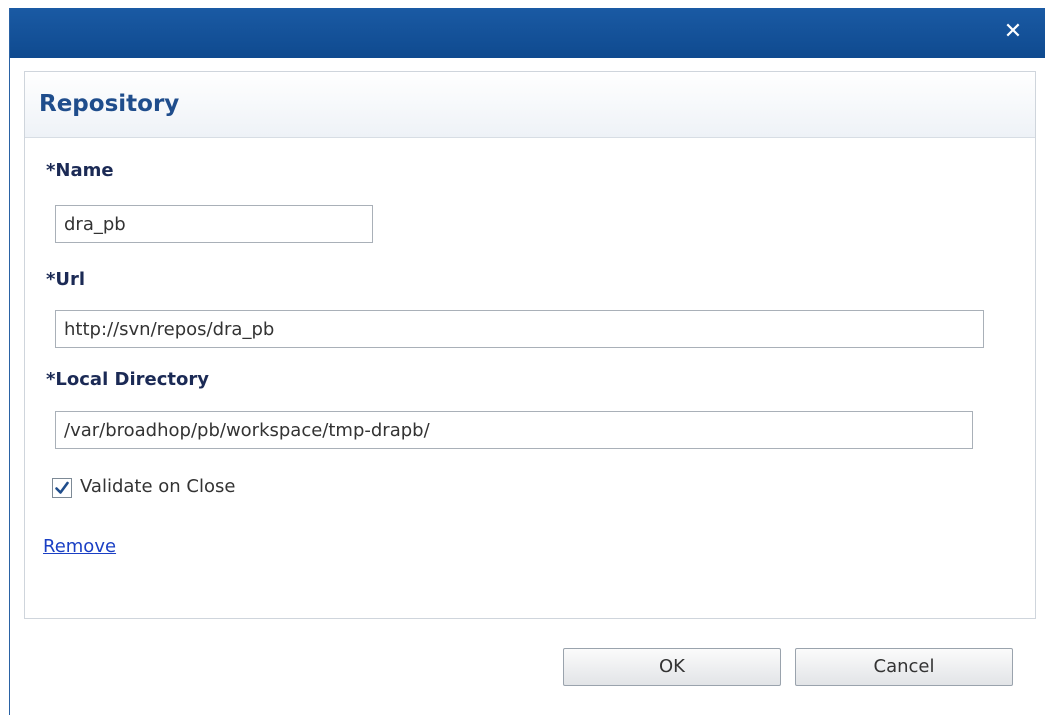  I want to click on dialog-titlebar: ✕, so click(527, 33).